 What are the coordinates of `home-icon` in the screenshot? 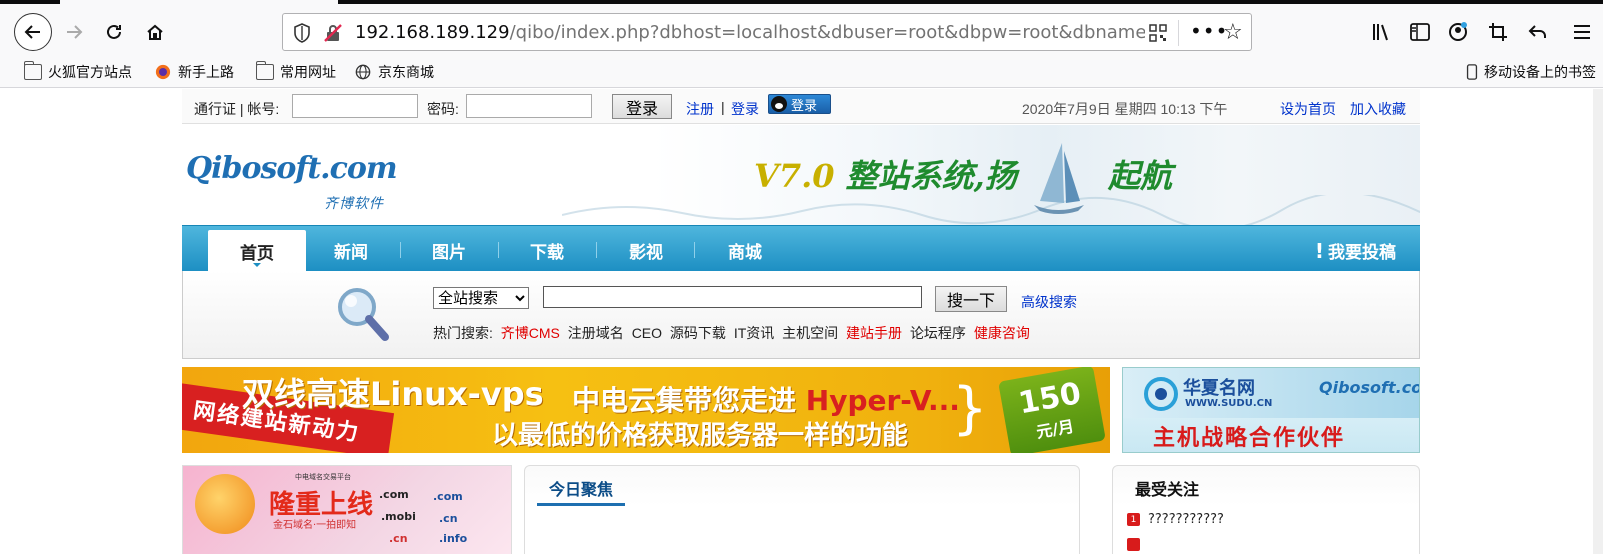 It's located at (155, 32).